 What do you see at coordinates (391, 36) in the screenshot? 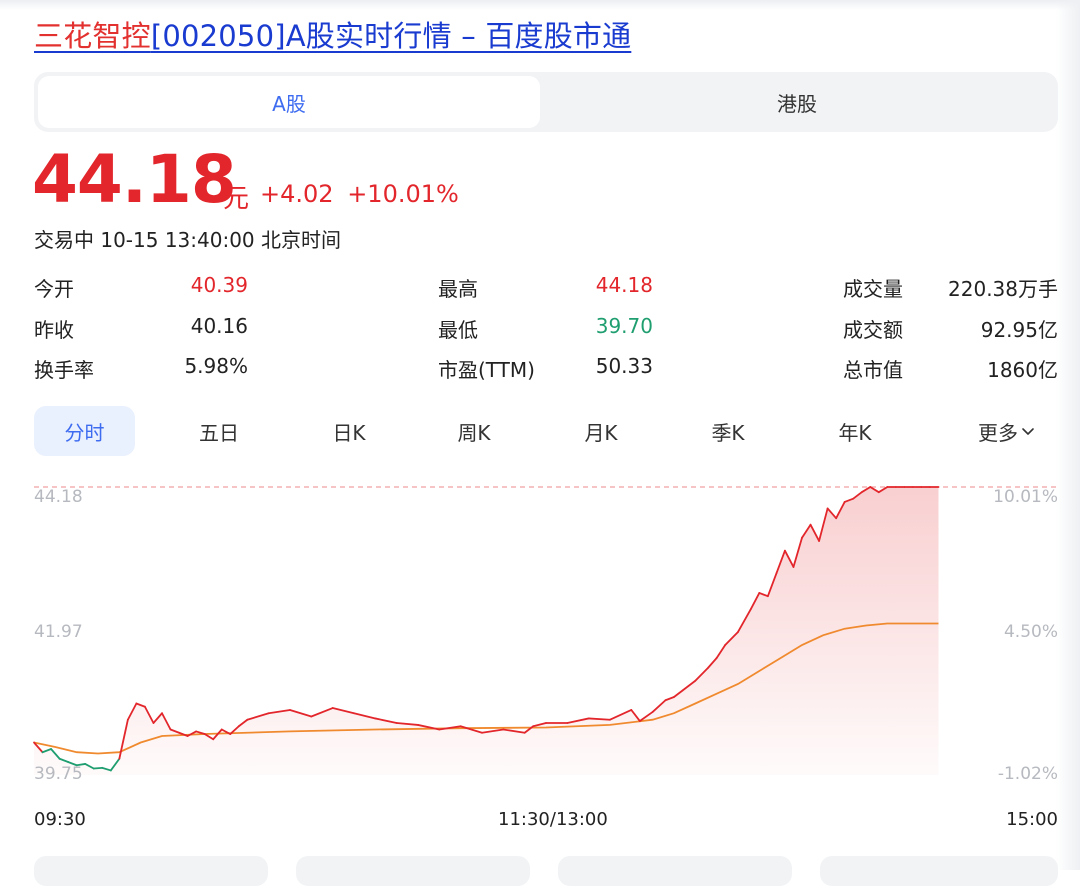
I see `title-rest: [002050]A股实时行情 – 百度股市通` at bounding box center [391, 36].